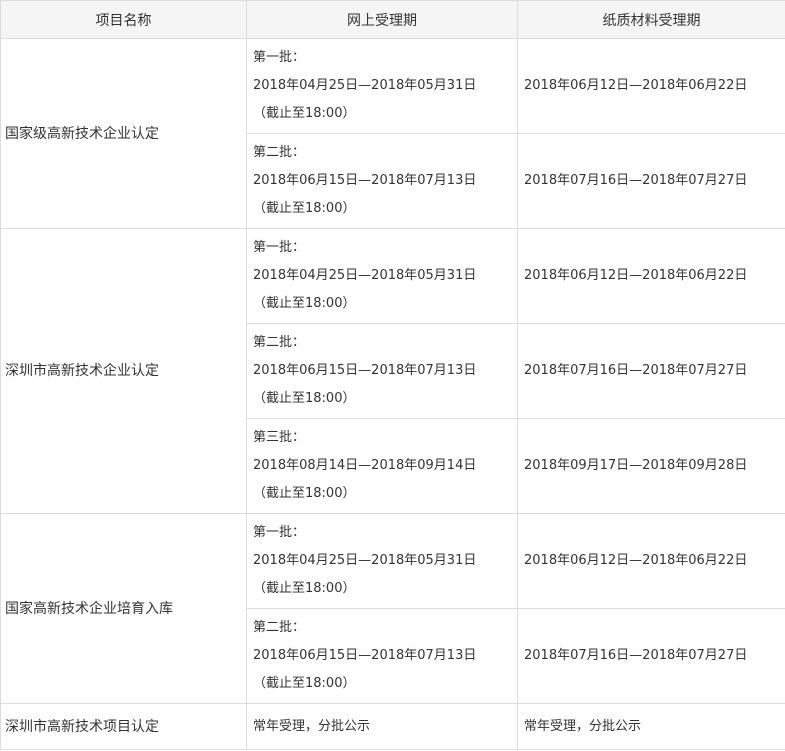 The height and width of the screenshot is (751, 785). What do you see at coordinates (365, 465) in the screenshot?
I see `online-date-range: 2018年08月14日—2018年09月14日` at bounding box center [365, 465].